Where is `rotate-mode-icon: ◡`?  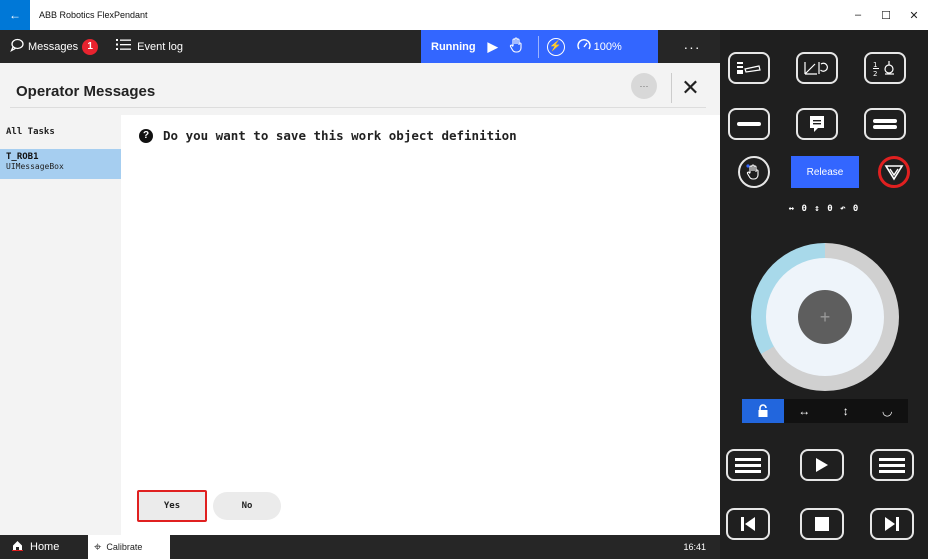 rotate-mode-icon: ◡ is located at coordinates (888, 411).